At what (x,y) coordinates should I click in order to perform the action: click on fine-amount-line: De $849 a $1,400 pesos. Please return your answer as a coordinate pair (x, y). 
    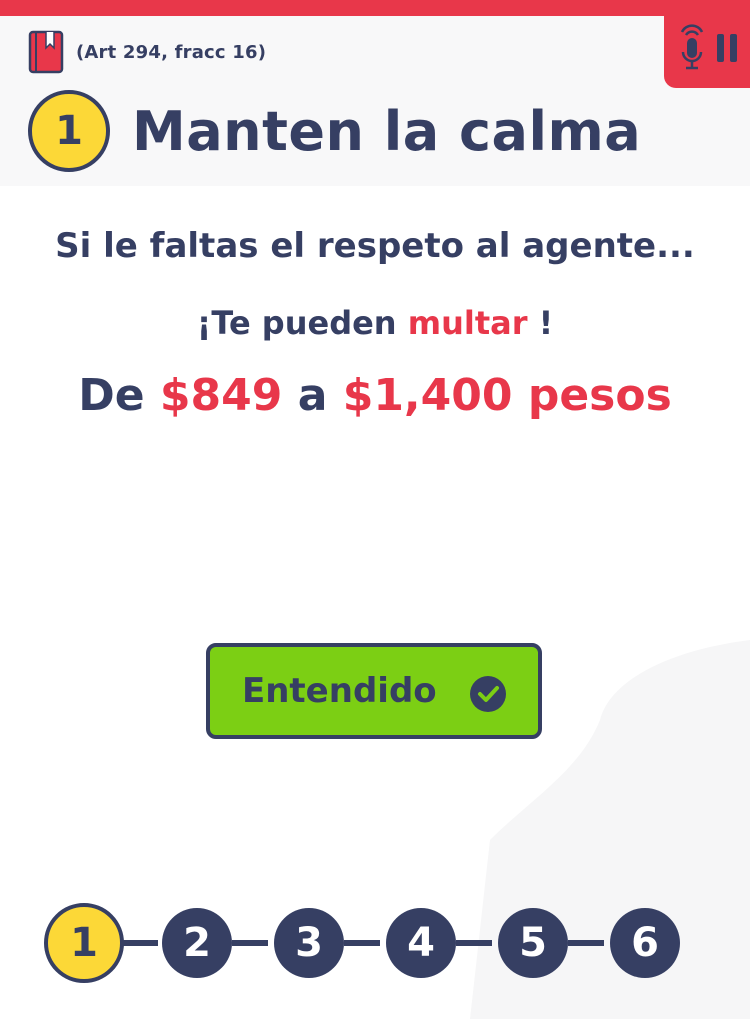
    Looking at the image, I should click on (375, 395).